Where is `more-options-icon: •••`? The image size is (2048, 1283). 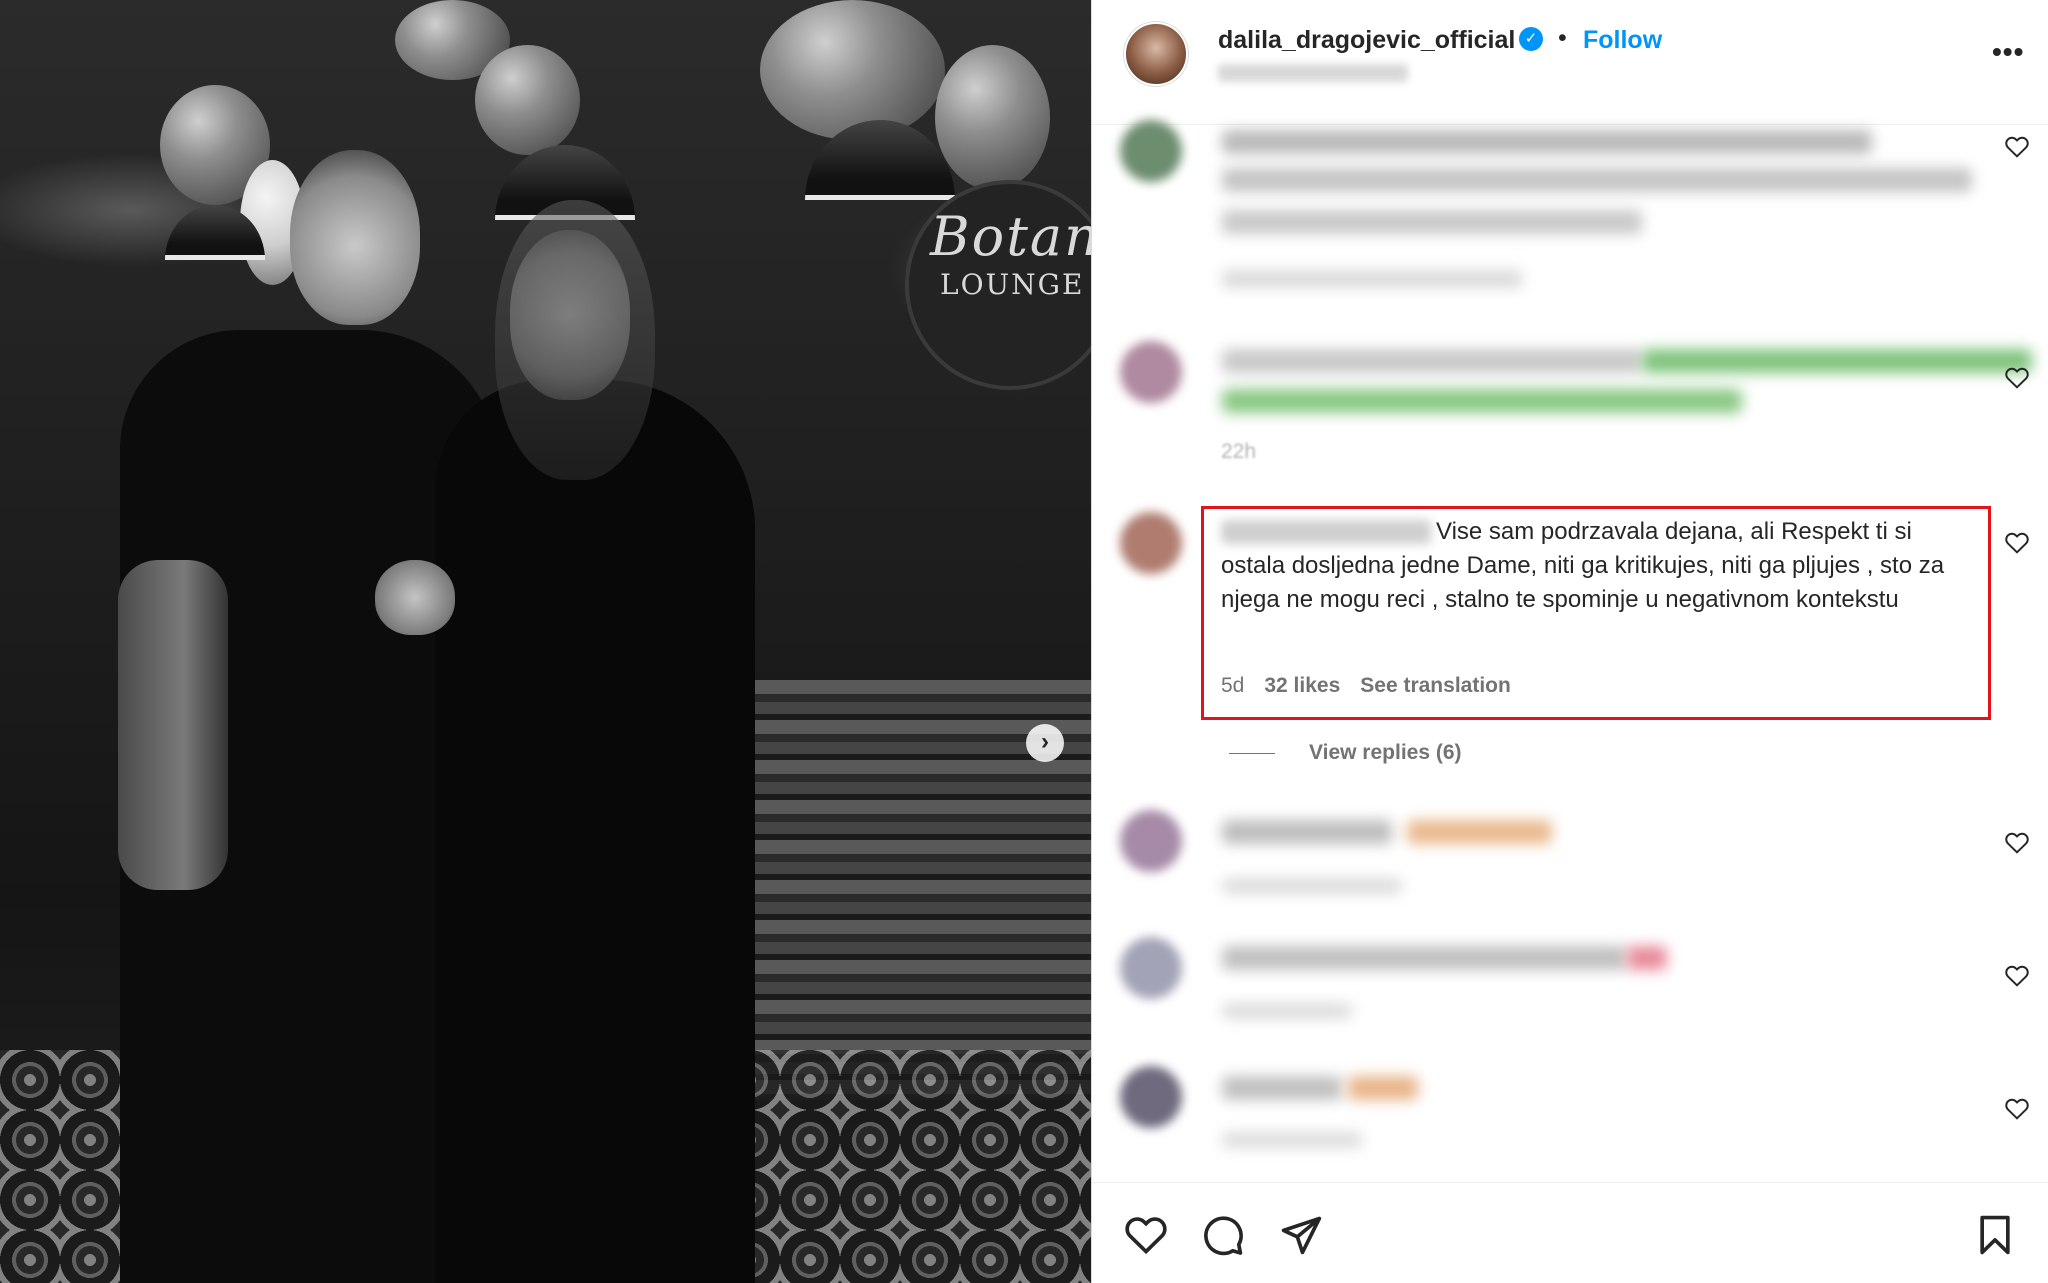
more-options-icon: ••• is located at coordinates (2008, 52).